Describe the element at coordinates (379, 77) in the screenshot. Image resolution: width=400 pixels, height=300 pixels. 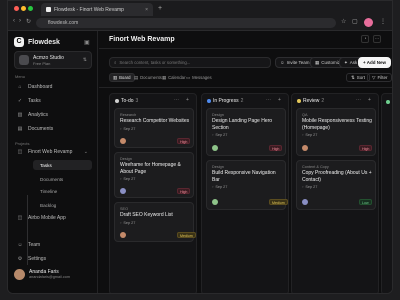
I see `filter-button: ▽ Filter` at that location.